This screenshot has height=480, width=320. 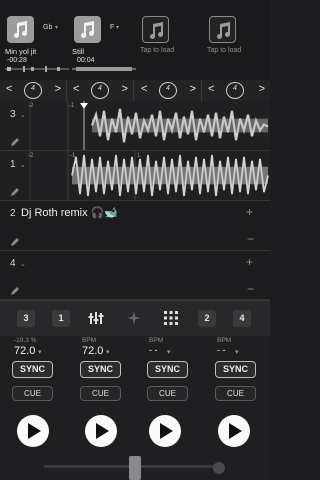 I want to click on track-3-waveform, so click(x=135, y=125).